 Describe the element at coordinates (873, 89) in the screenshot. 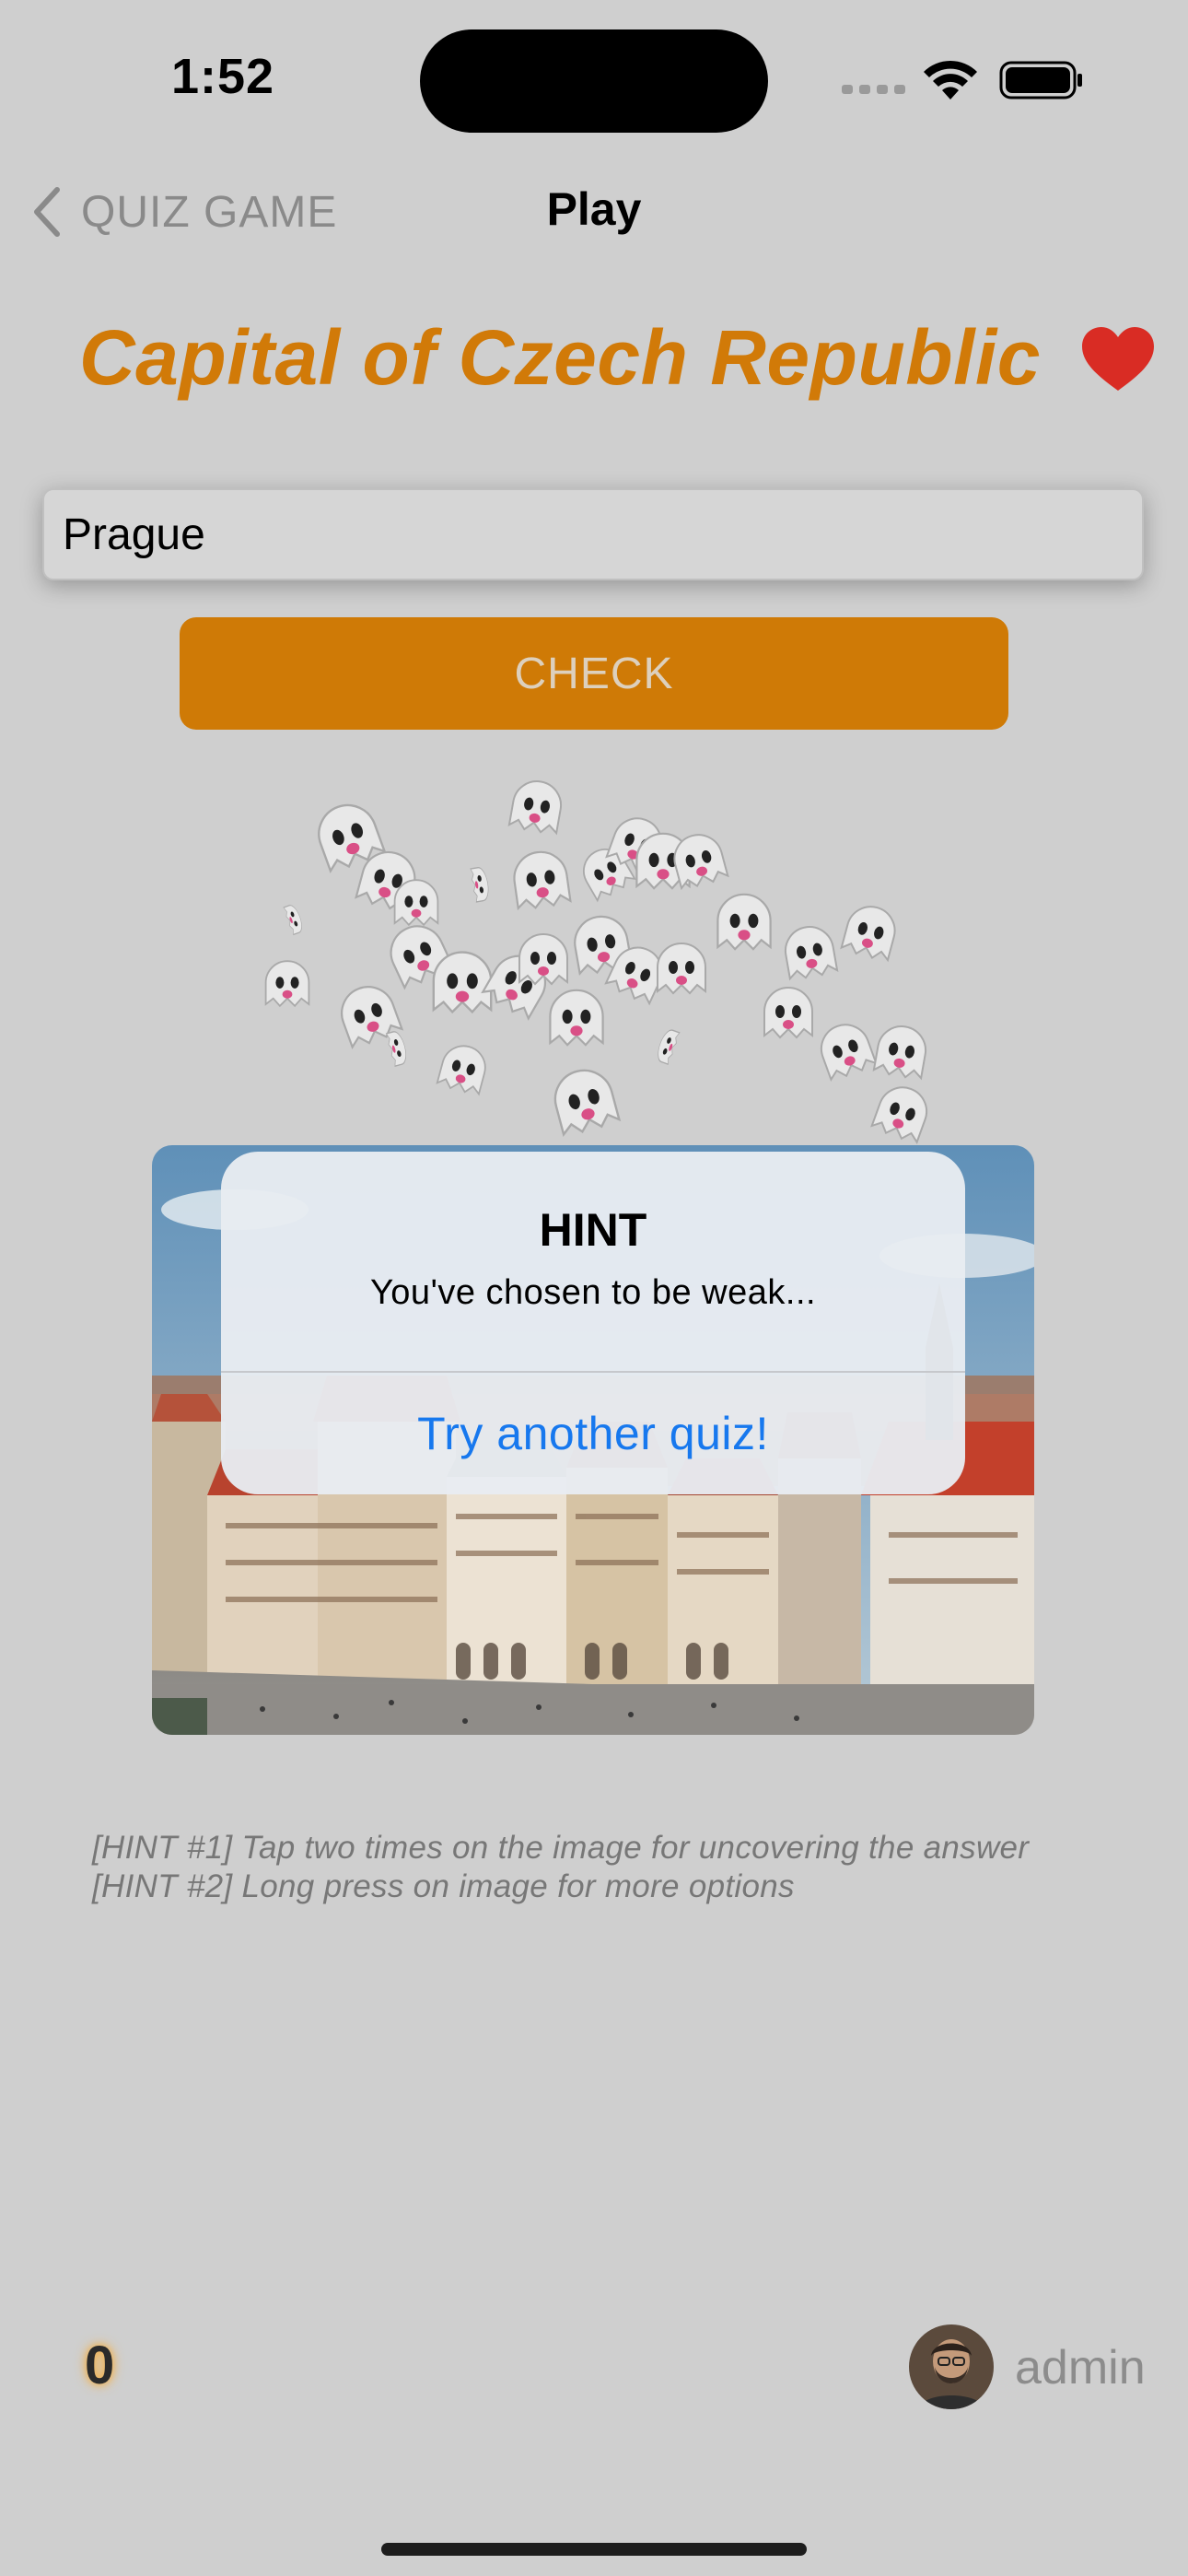

I see `cellular-signal-icon` at that location.